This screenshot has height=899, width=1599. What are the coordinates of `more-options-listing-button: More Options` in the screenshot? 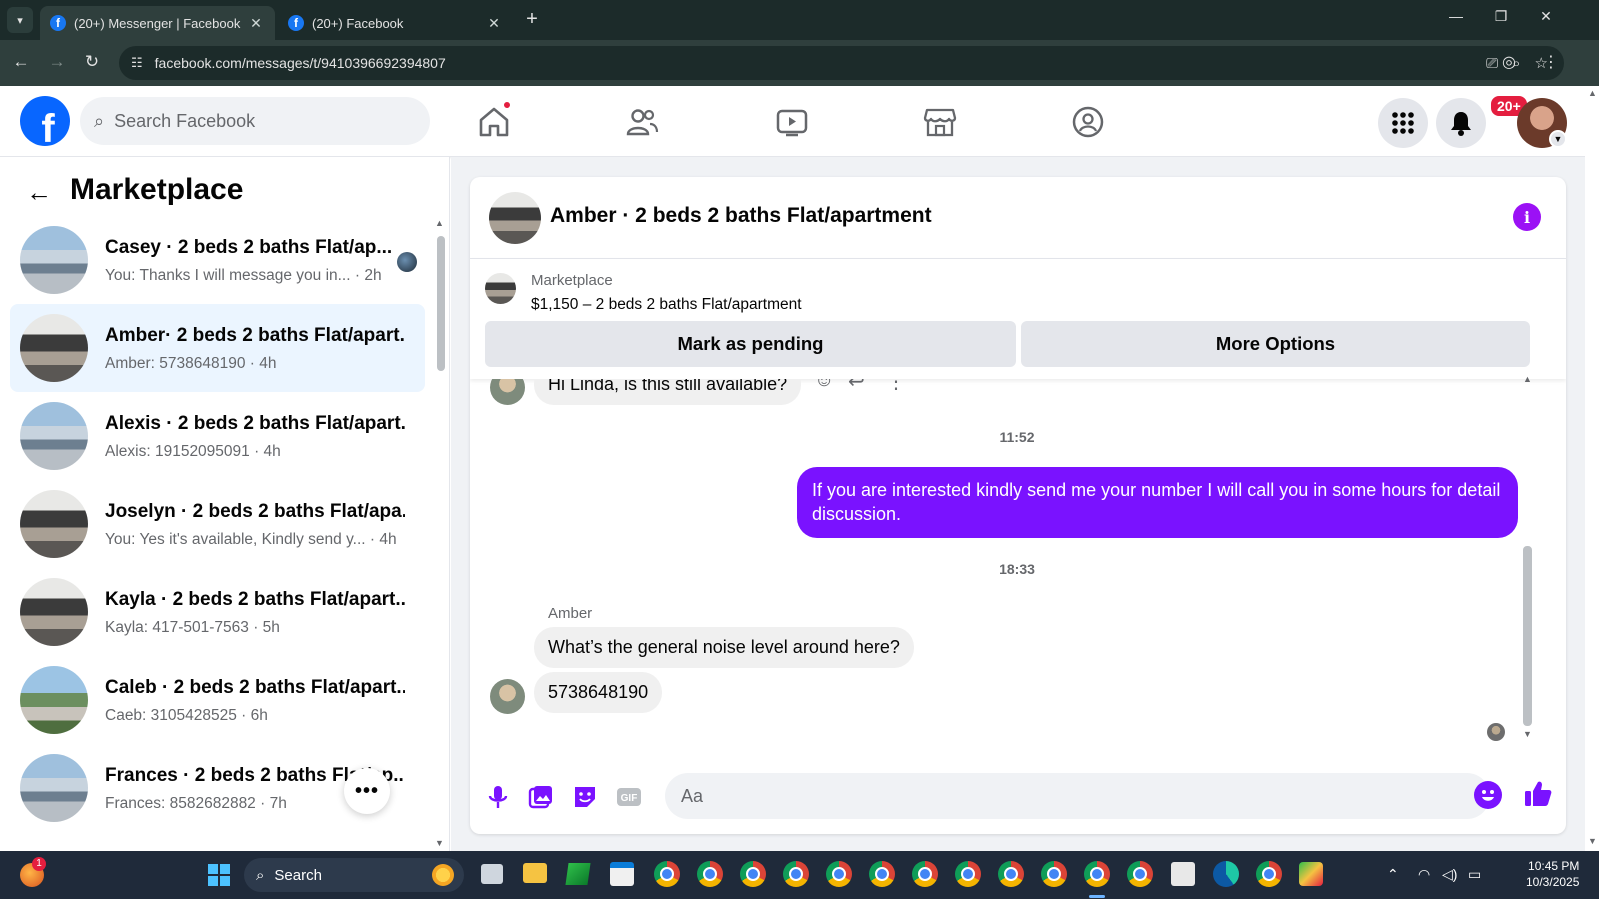 It's located at (1275, 344).